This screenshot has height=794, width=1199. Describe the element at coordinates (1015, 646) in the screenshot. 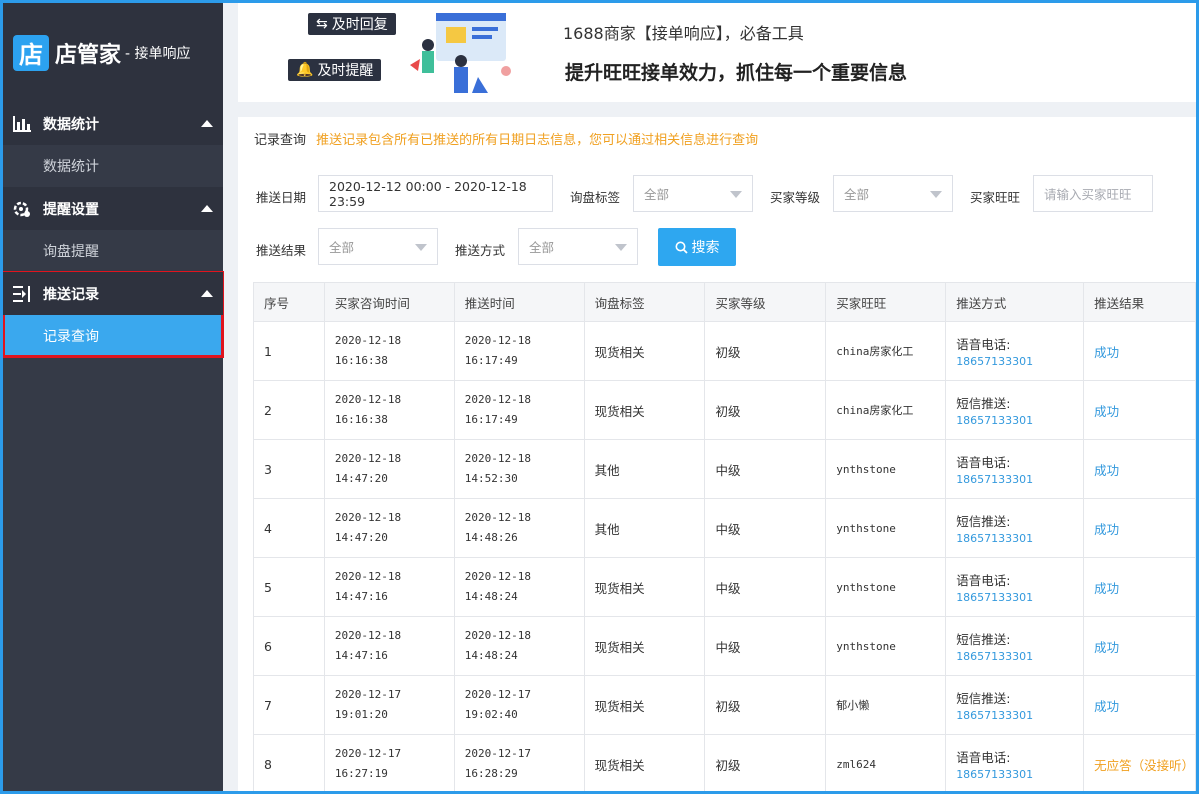

I see `cell-method: 短信推送: 18657133301` at that location.